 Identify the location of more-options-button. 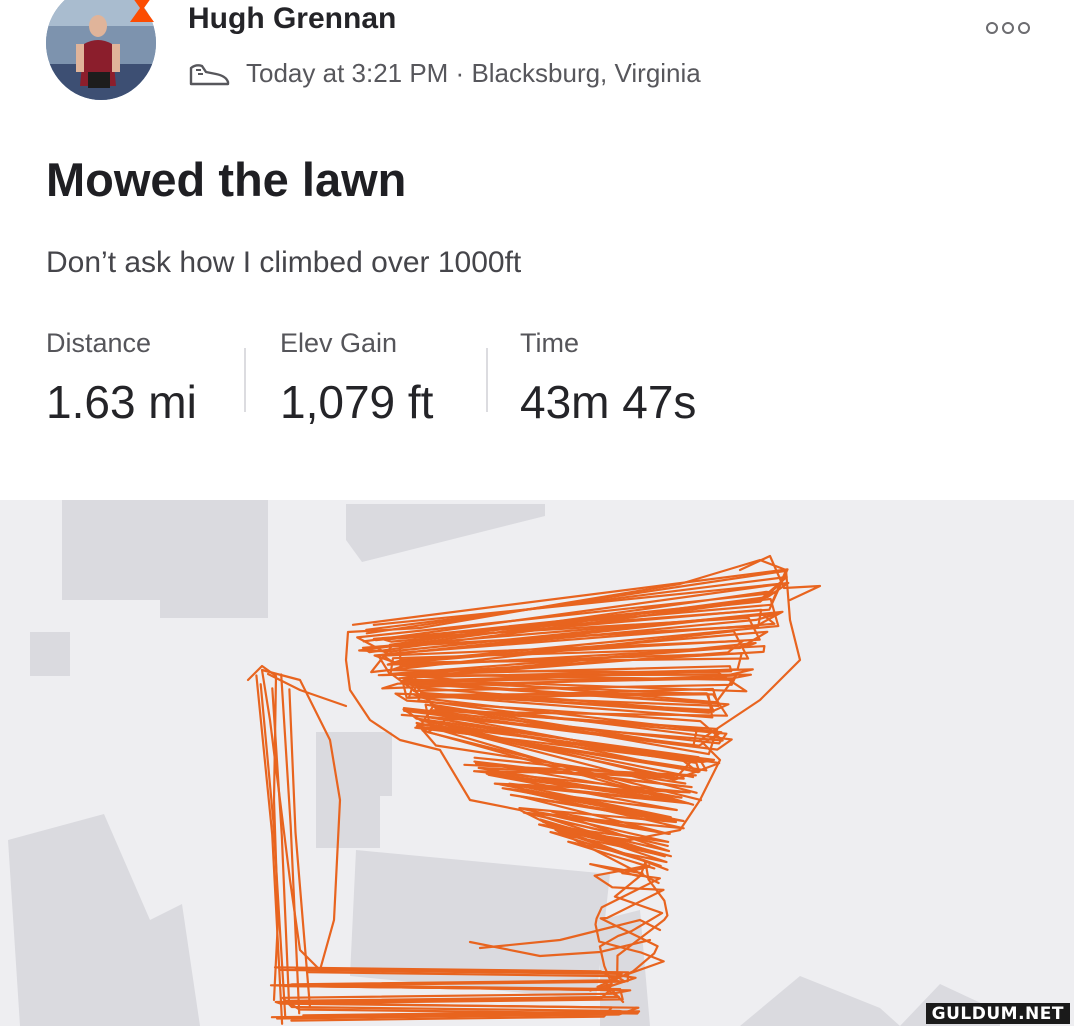
(1008, 28).